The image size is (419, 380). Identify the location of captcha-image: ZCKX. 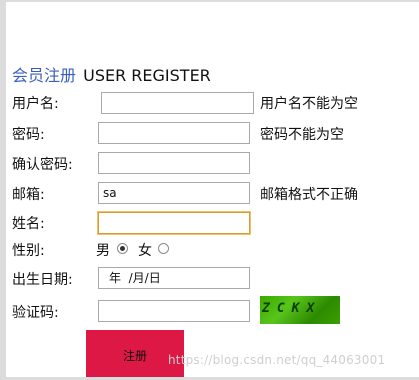
(300, 310).